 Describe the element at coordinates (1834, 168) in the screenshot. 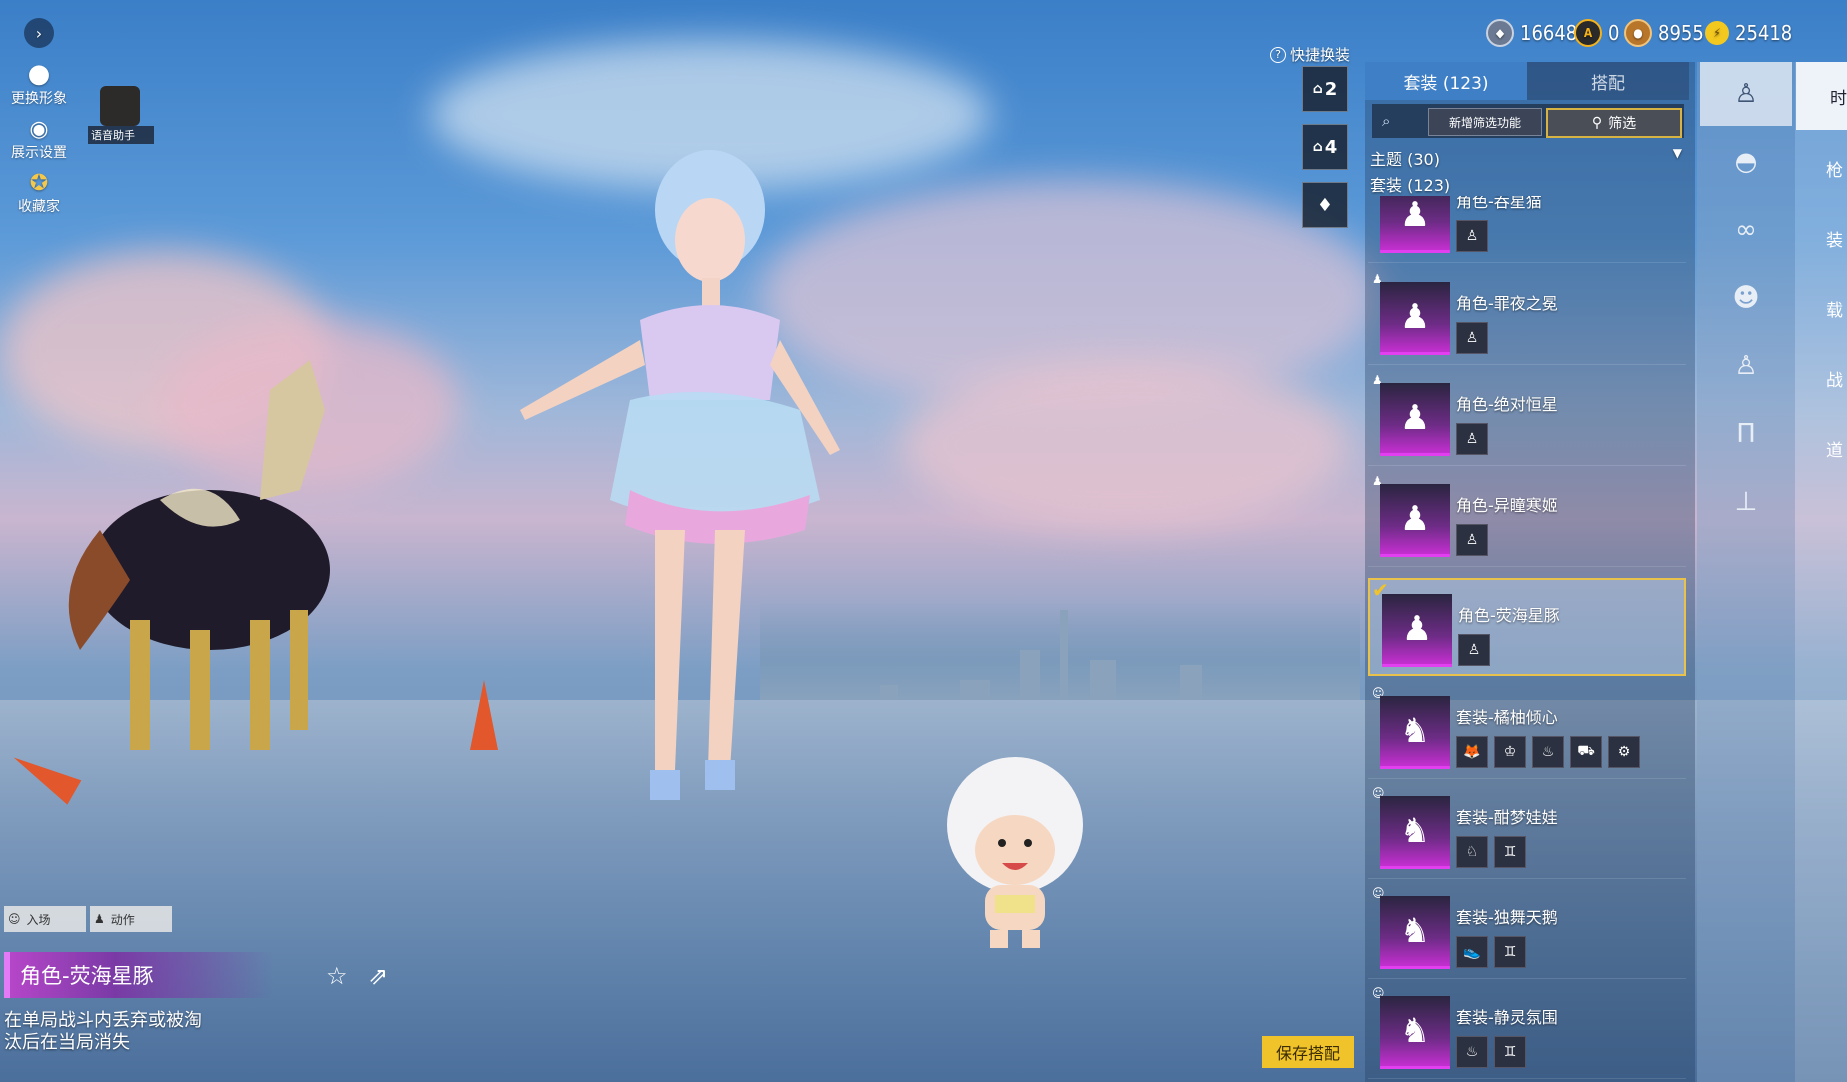

I see `nav-gun: 枪` at that location.